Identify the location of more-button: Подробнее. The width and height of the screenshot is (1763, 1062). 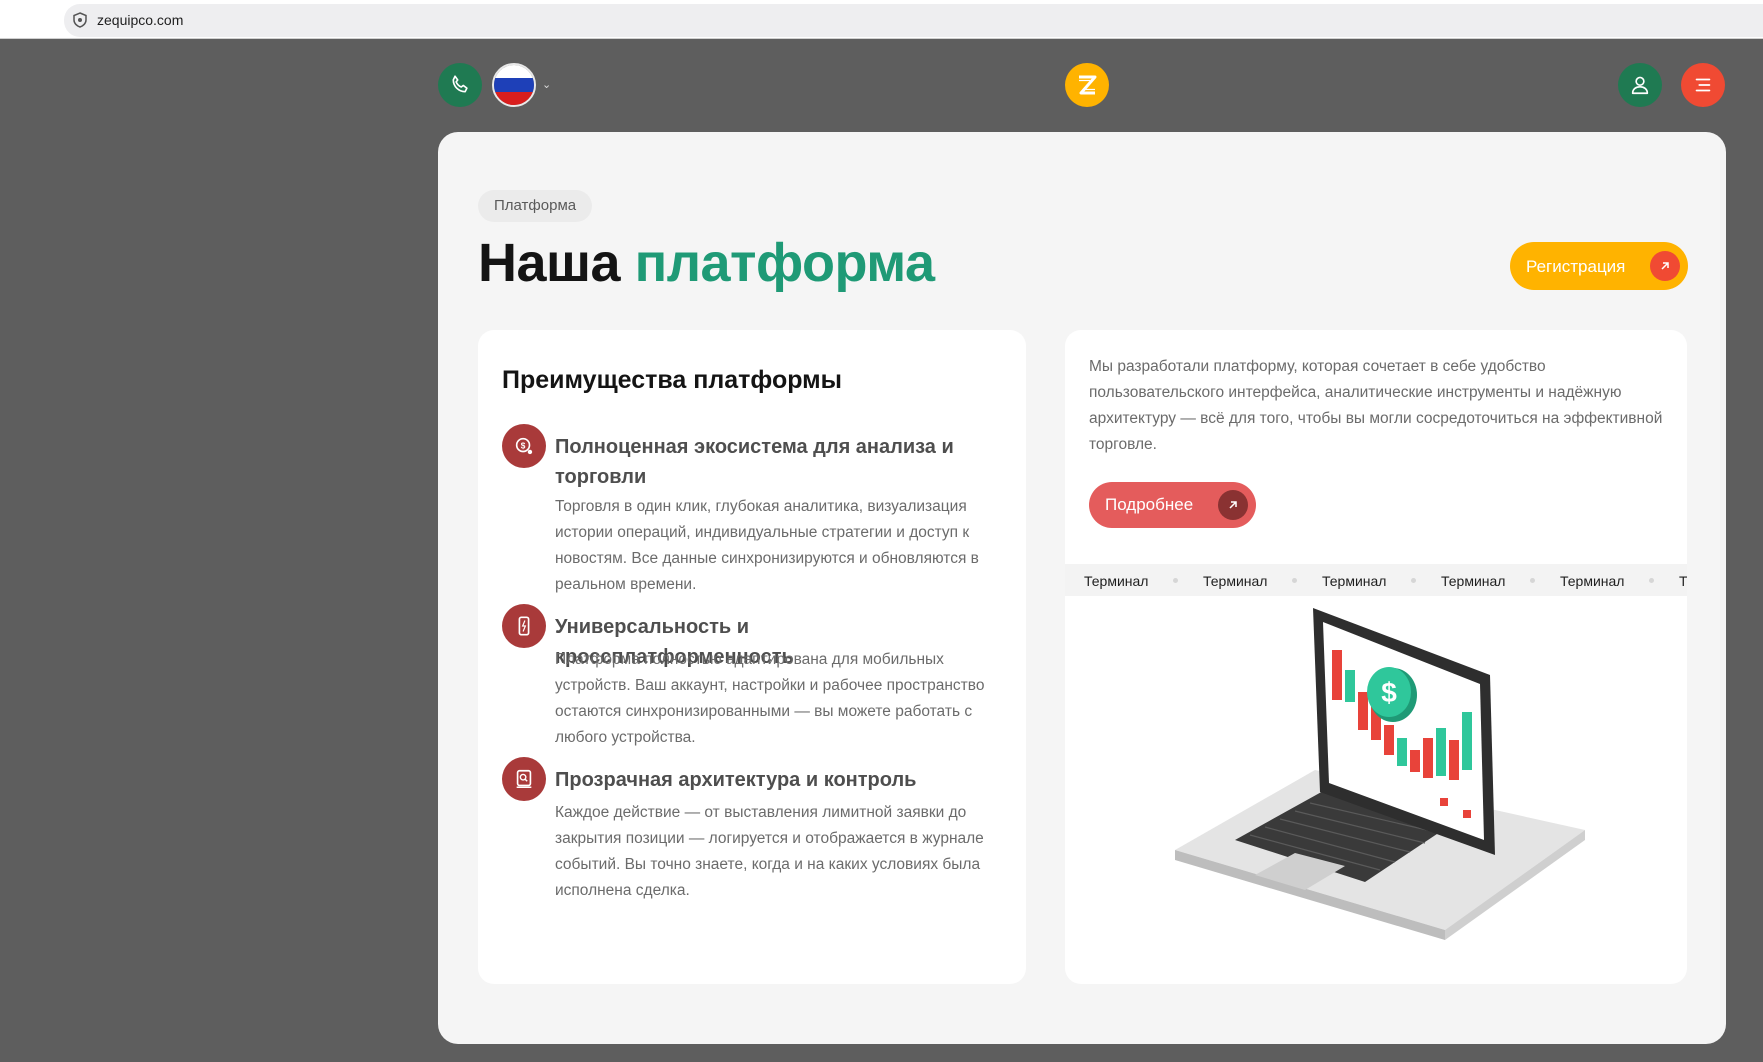
(1172, 505).